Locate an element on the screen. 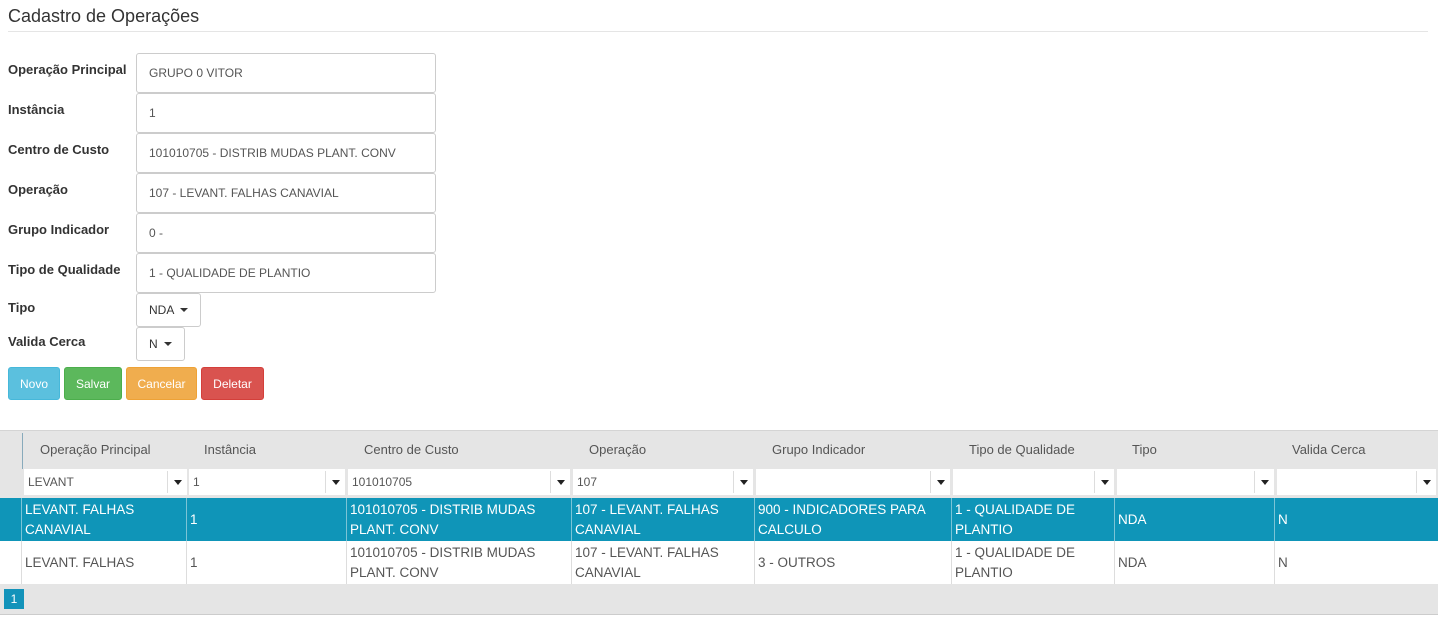 The width and height of the screenshot is (1438, 629). pagination-page-button: 1 is located at coordinates (14, 599).